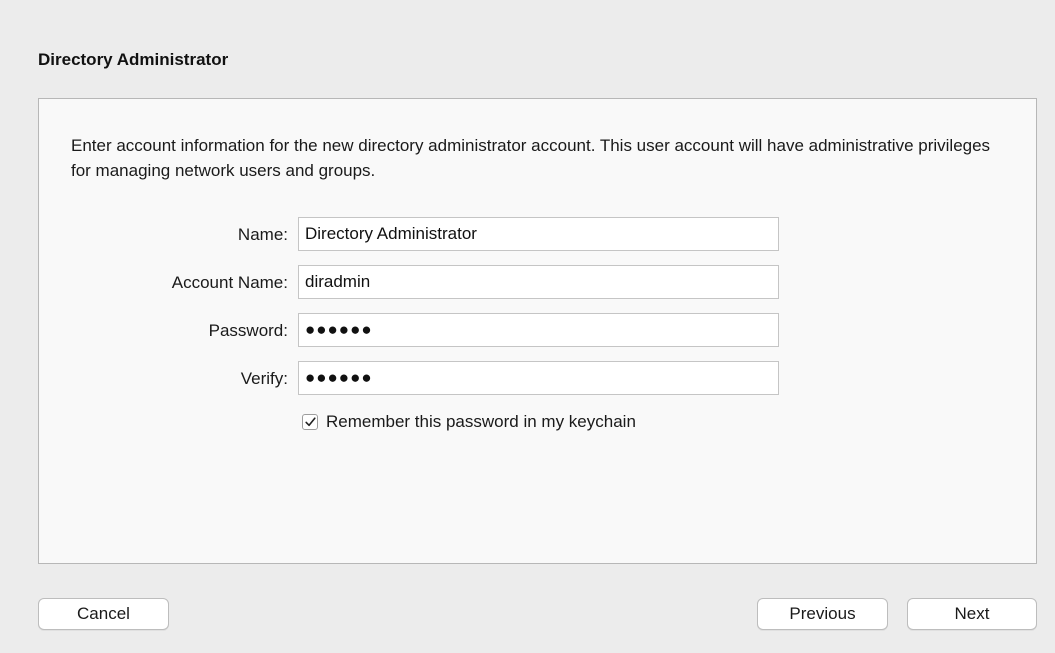 The image size is (1055, 653). I want to click on keychain-checkbox-row: Remember this password in my keychain, so click(469, 422).